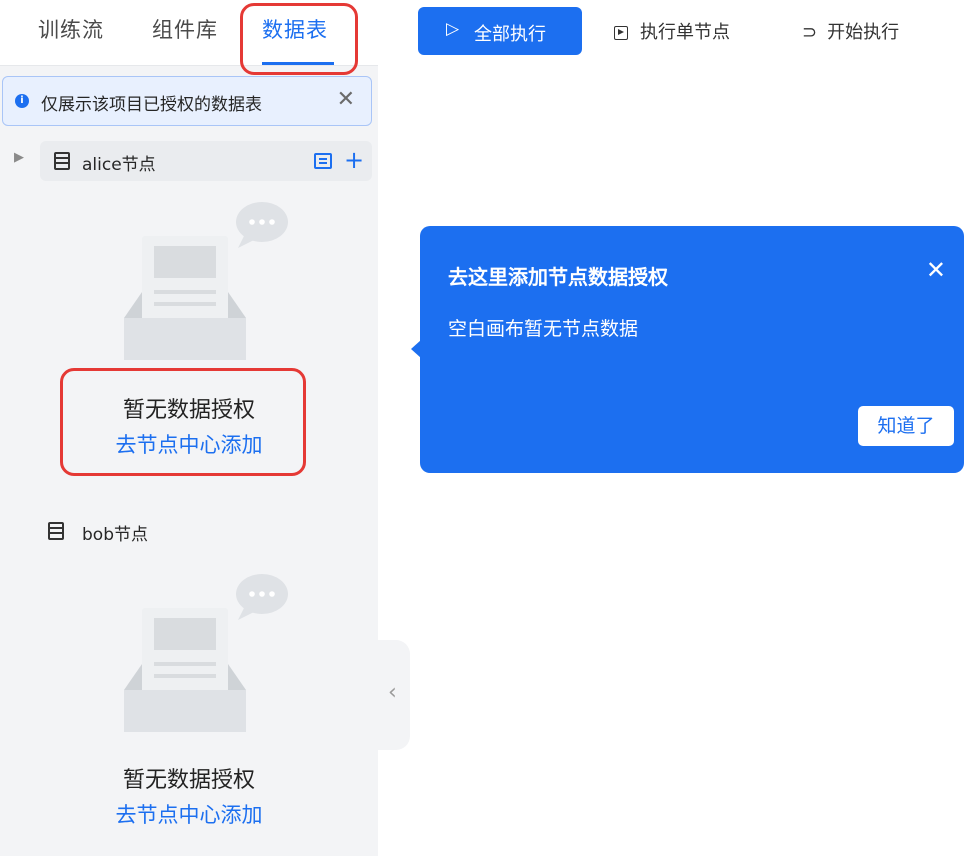 The image size is (964, 856). Describe the element at coordinates (510, 34) in the screenshot. I see `run-all-label: 全部执行` at that location.